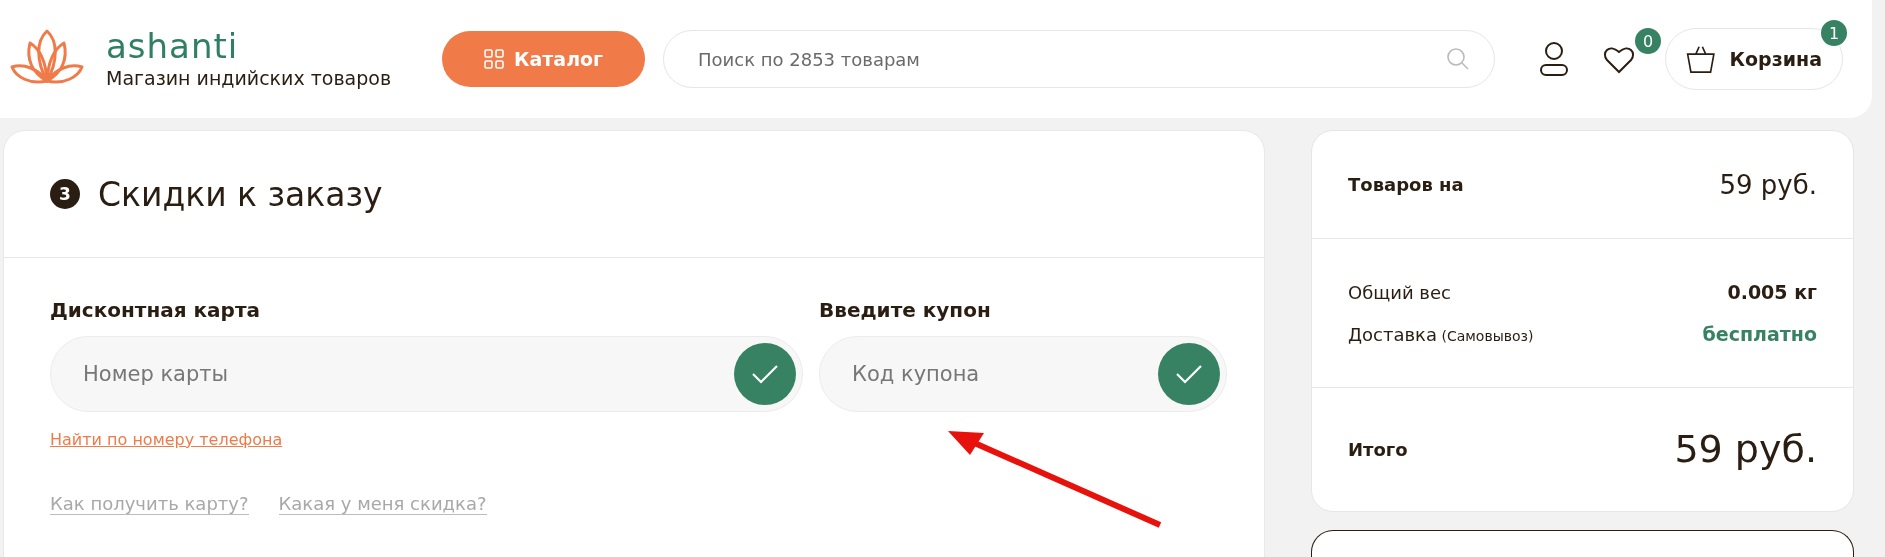 This screenshot has width=1885, height=557. I want to click on help-link: Как получить карту?, so click(149, 504).